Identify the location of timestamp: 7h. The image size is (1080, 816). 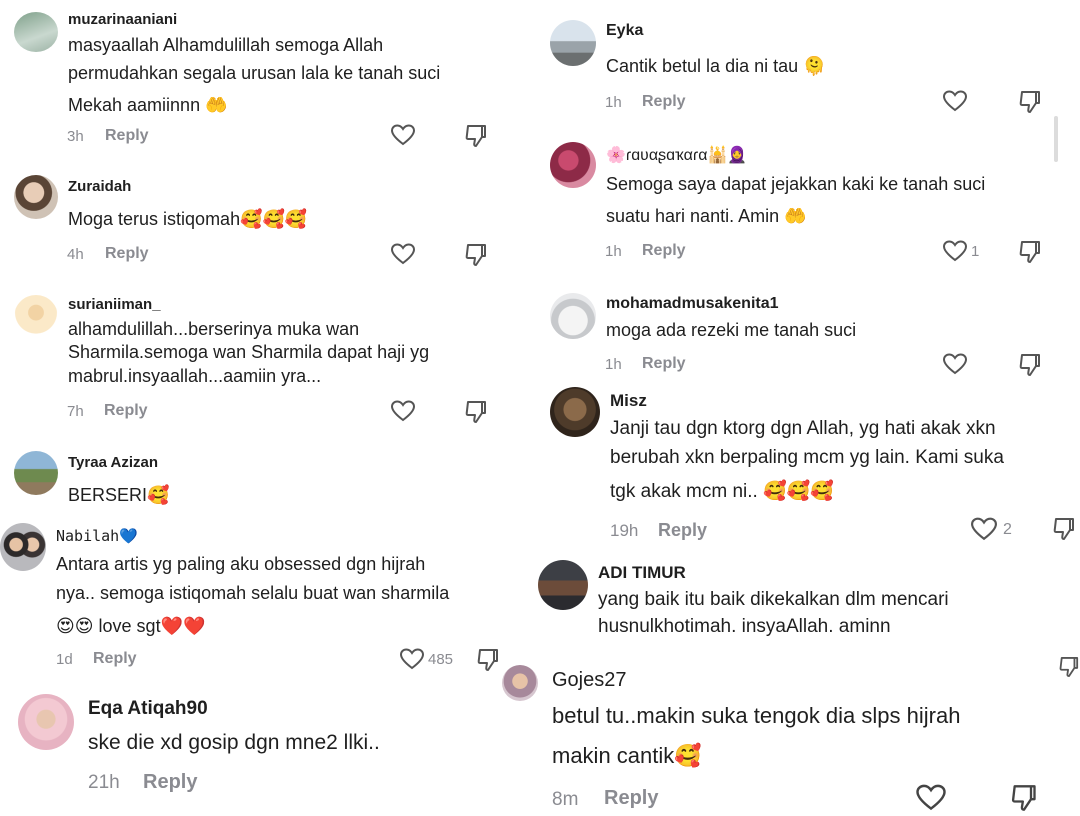
(75, 411).